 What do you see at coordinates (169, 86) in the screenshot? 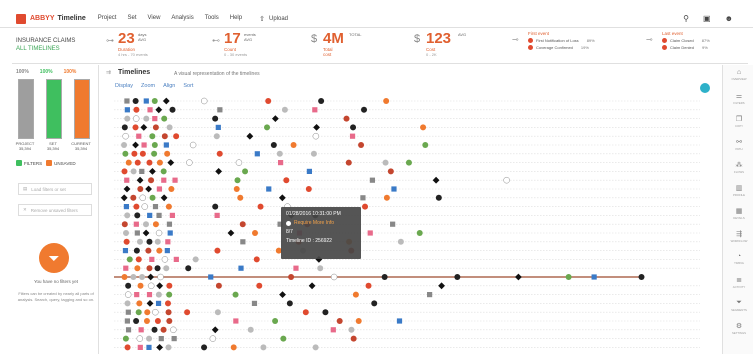
I see `tab-align: Align` at bounding box center [169, 86].